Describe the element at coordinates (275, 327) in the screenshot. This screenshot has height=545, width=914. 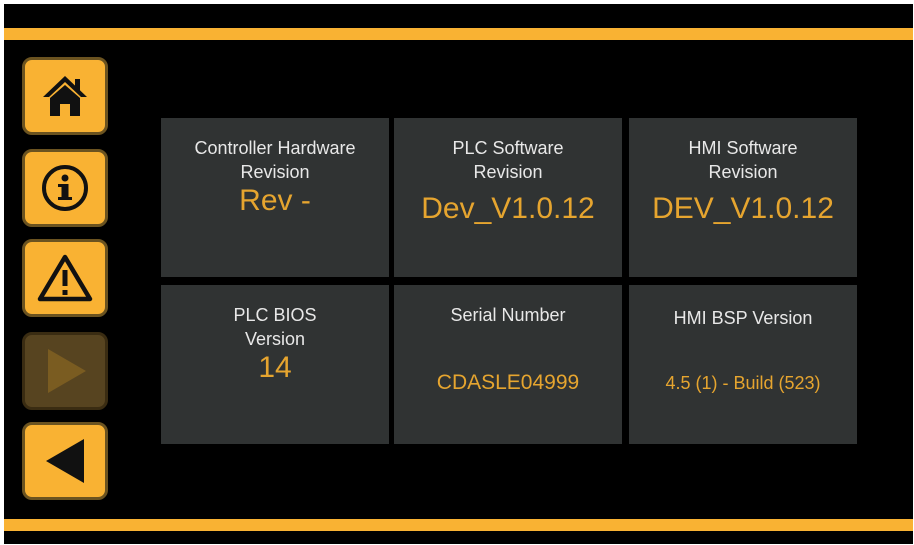
I see `plc-bios-label: PLC BIOS Version` at that location.